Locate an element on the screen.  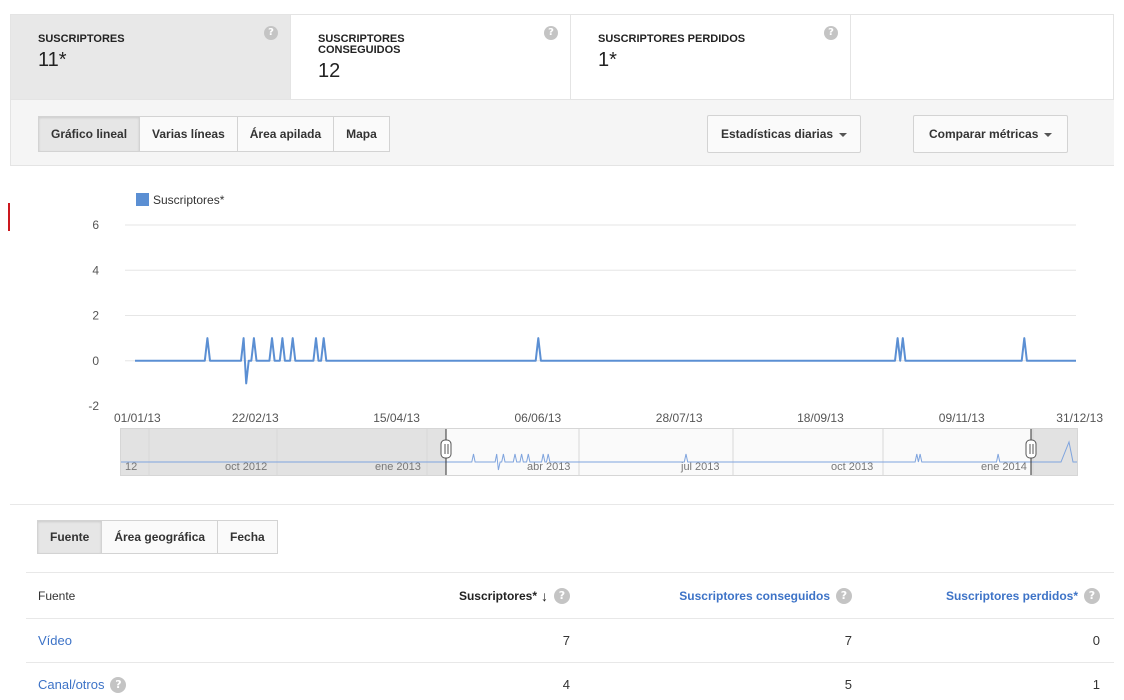
tab-date: Fecha is located at coordinates (247, 537).